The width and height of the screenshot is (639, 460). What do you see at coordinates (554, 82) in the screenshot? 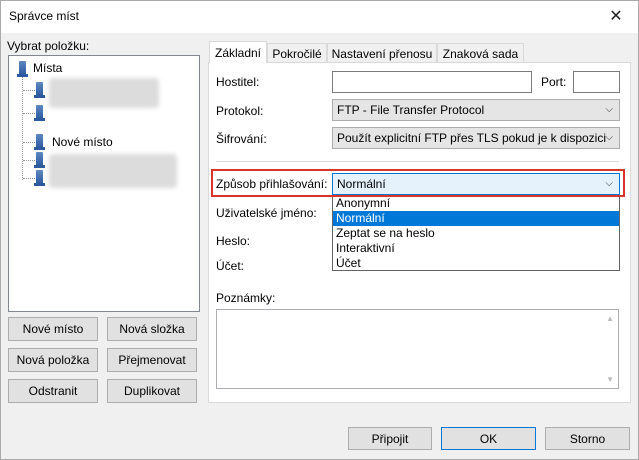
I see `port-label: Port:` at bounding box center [554, 82].